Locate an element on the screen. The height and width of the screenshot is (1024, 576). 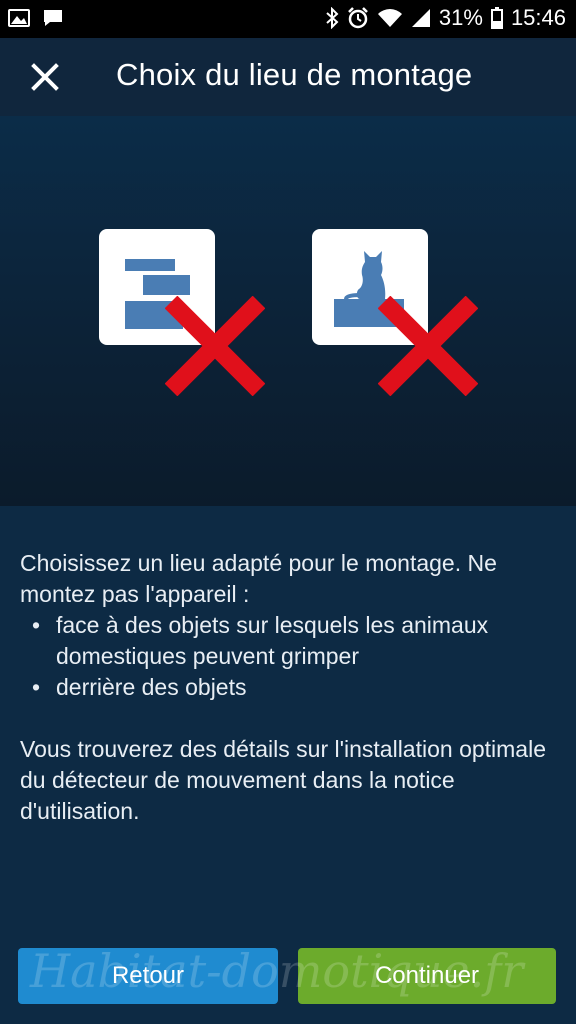
back-button: Retour is located at coordinates (148, 976).